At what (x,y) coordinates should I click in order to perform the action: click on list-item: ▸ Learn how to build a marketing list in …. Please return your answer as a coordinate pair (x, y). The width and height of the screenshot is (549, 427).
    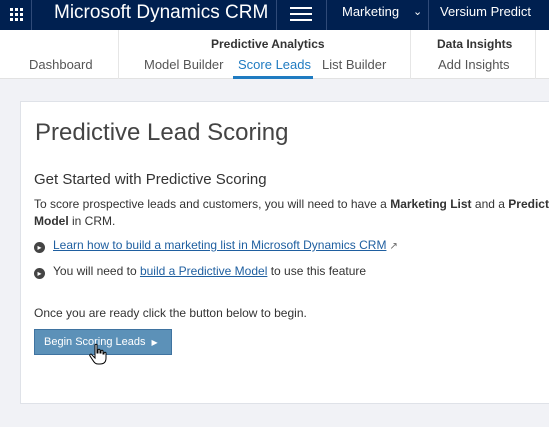
    Looking at the image, I should click on (216, 245).